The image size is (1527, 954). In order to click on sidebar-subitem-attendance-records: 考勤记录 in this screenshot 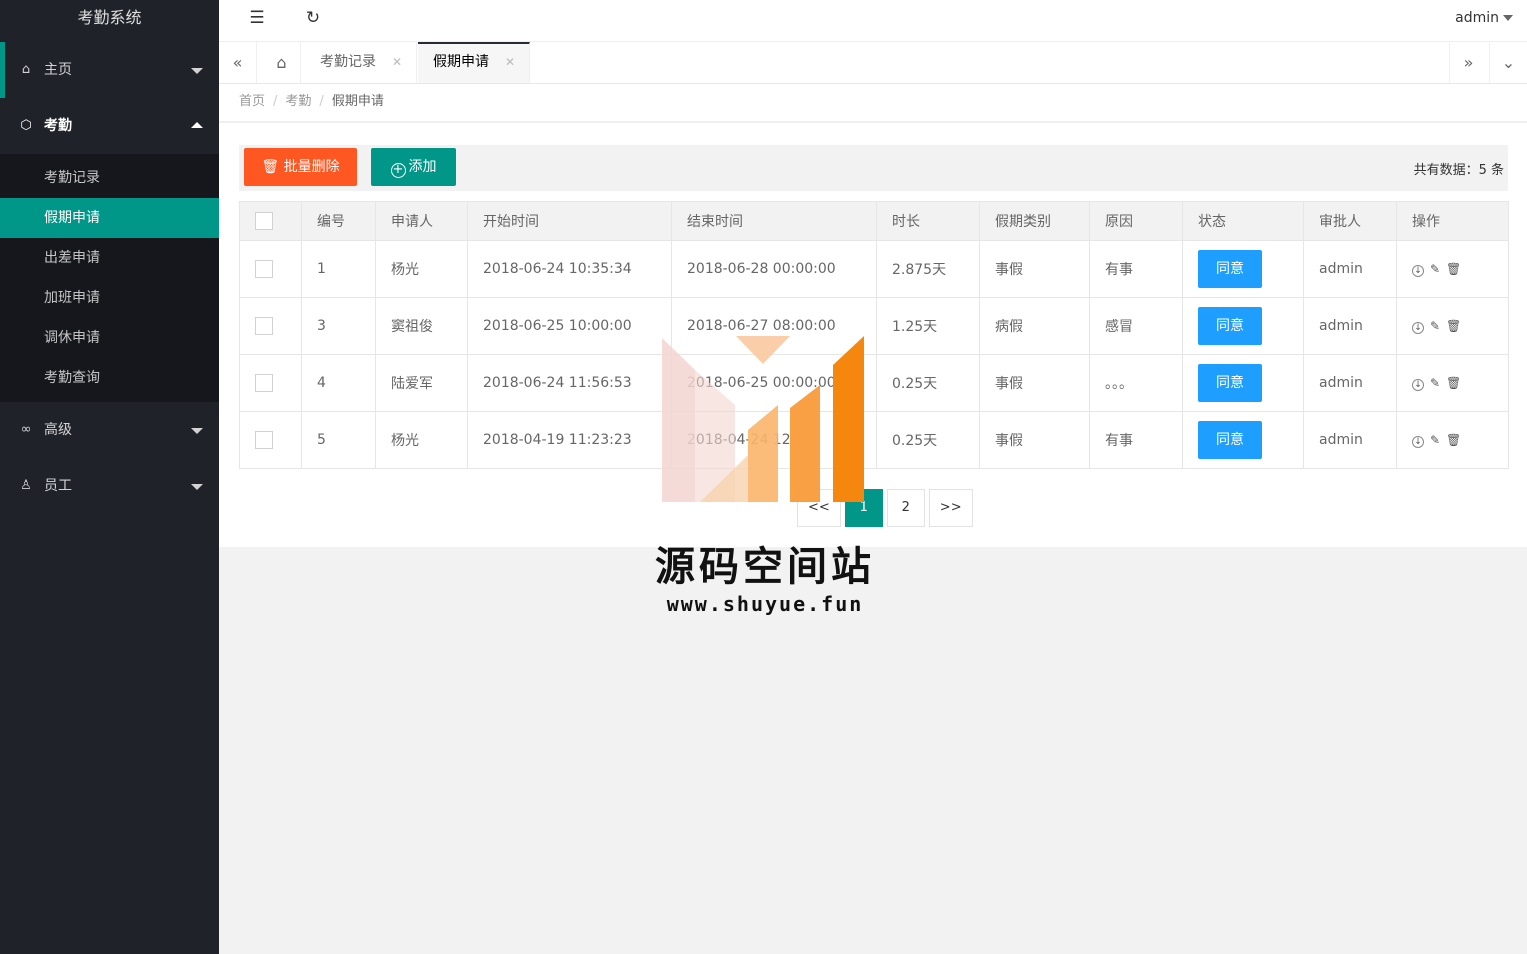, I will do `click(109, 178)`.